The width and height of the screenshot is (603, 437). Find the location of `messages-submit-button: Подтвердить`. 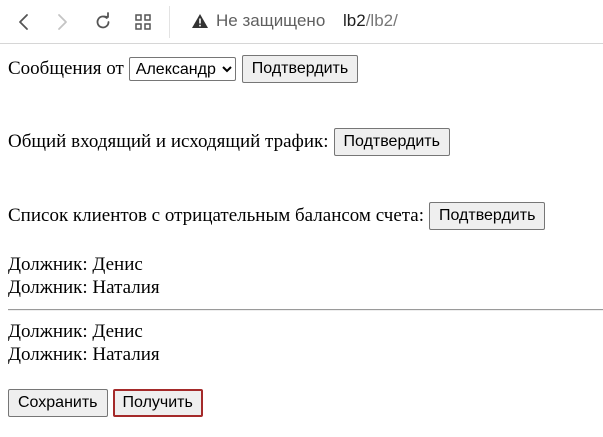

messages-submit-button: Подтвердить is located at coordinates (300, 69).